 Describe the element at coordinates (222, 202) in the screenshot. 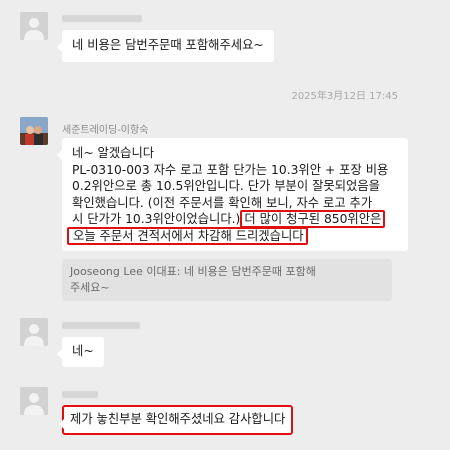

I see `message-line: 확인했습니다. (이전 주문서를 확인해 보니, 자수 로고 추가` at that location.